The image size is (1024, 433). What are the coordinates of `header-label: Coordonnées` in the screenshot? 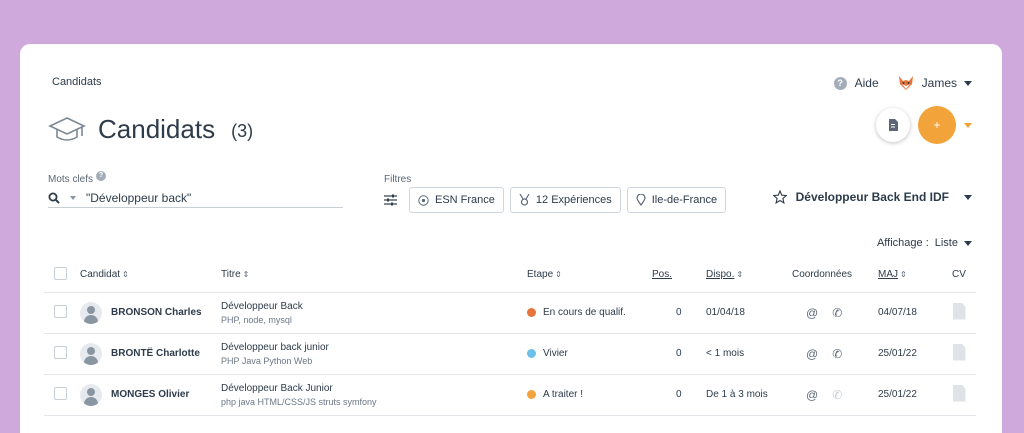 It's located at (822, 275).